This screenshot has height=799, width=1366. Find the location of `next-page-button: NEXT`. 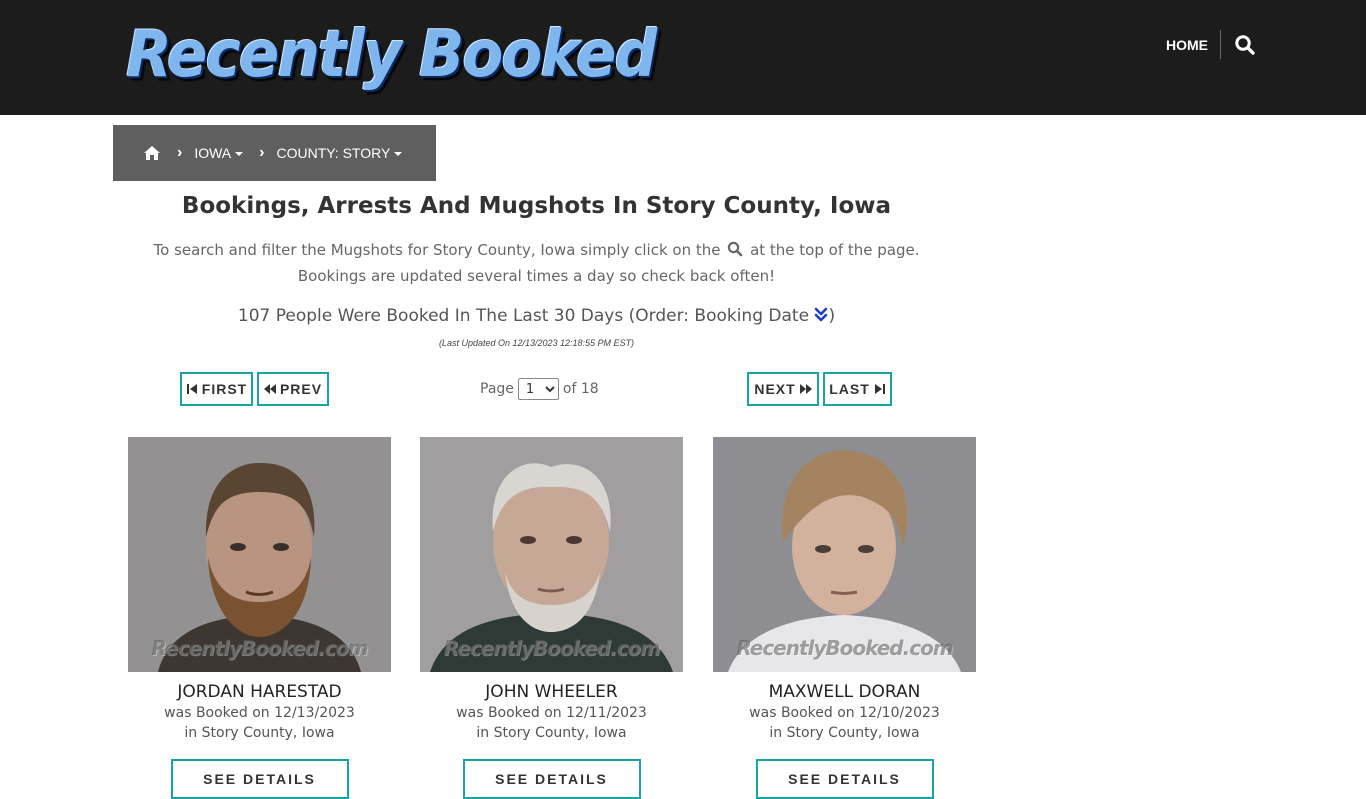

next-page-button: NEXT is located at coordinates (783, 389).